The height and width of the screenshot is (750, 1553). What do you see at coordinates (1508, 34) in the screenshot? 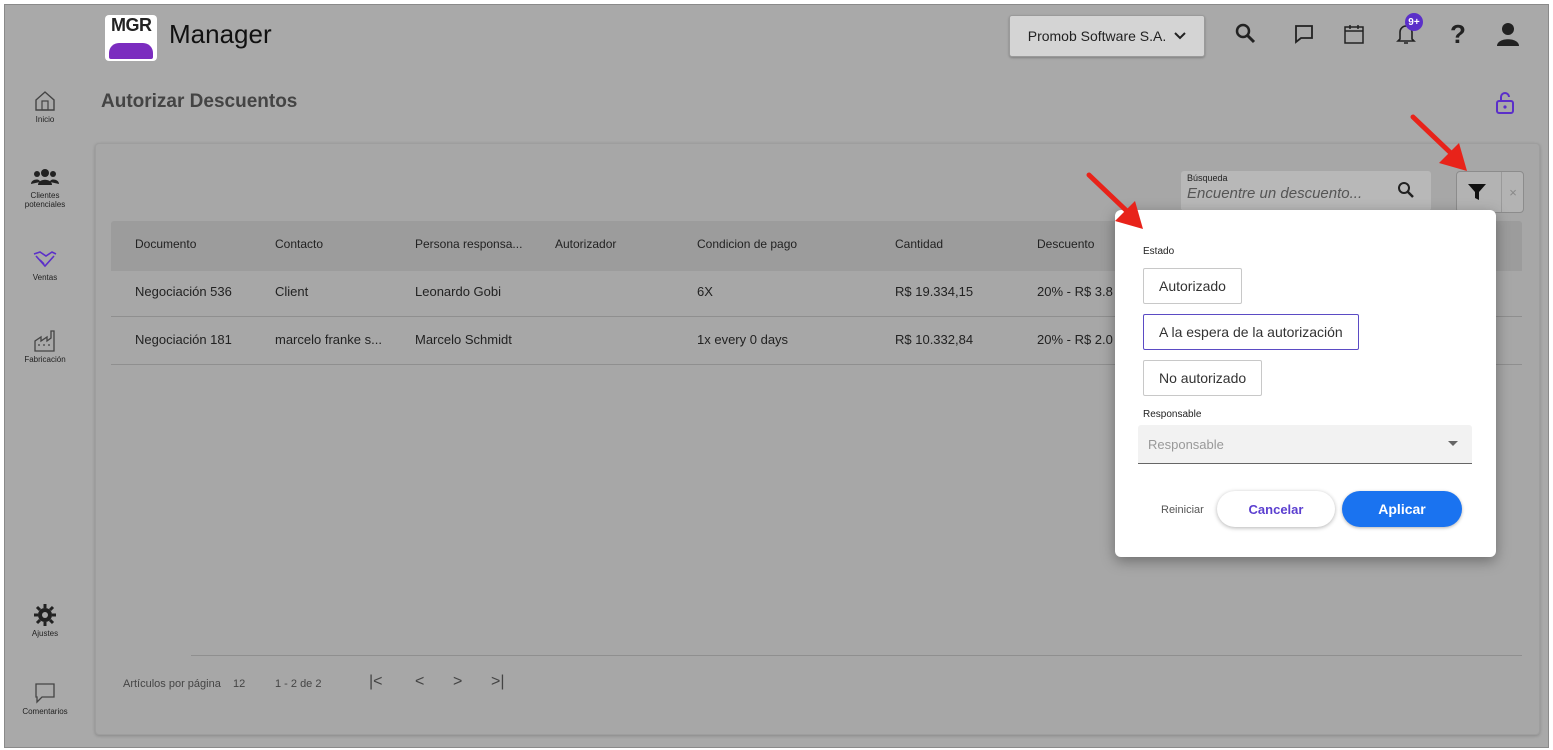
I see `user-avatar-icon` at bounding box center [1508, 34].